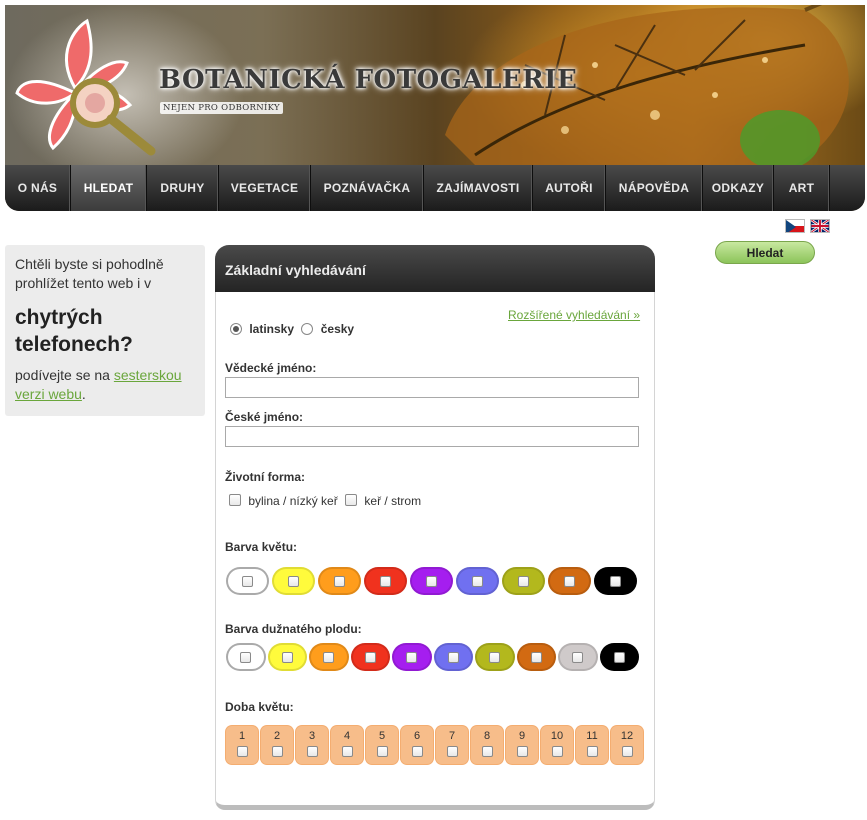  What do you see at coordinates (74, 331) in the screenshot?
I see `promo-headline: chytrých telefonech?` at bounding box center [74, 331].